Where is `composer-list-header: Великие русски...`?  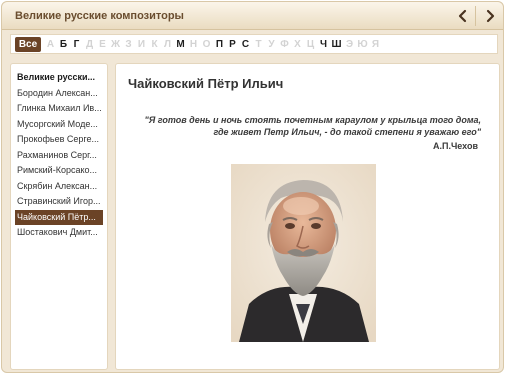
composer-list-header: Великие русски... is located at coordinates (59, 77).